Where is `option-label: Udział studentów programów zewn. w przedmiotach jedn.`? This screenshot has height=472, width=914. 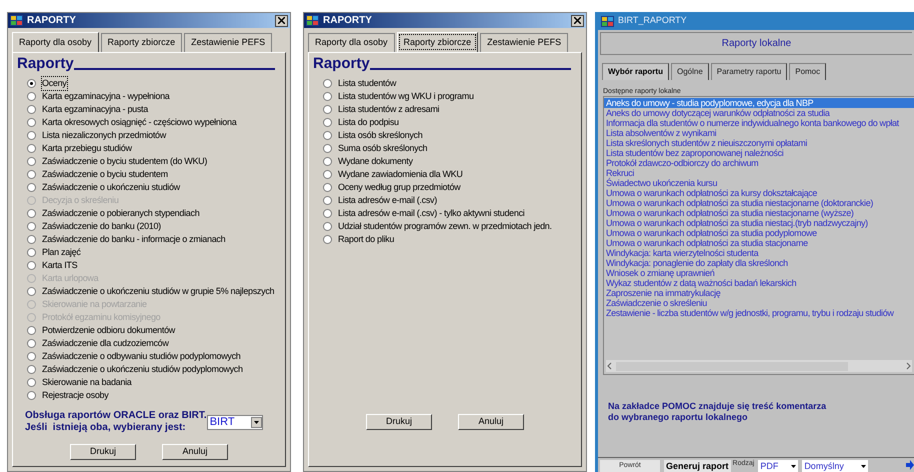 option-label: Udział studentów programów zewn. w przedmiotach jedn. is located at coordinates (445, 227).